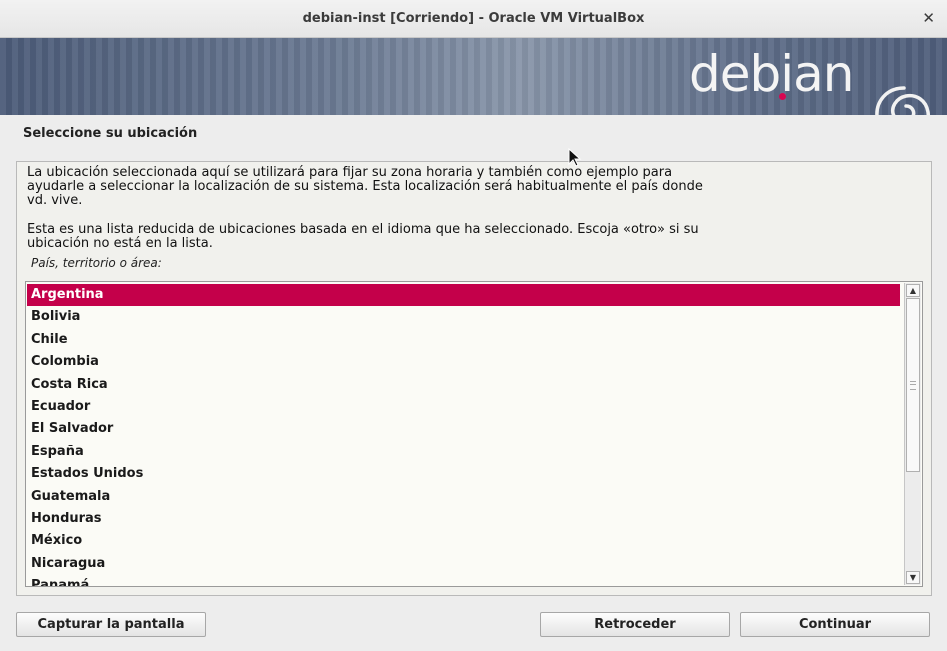 This screenshot has height=651, width=947. I want to click on country-list-item: Colombia, so click(463, 362).